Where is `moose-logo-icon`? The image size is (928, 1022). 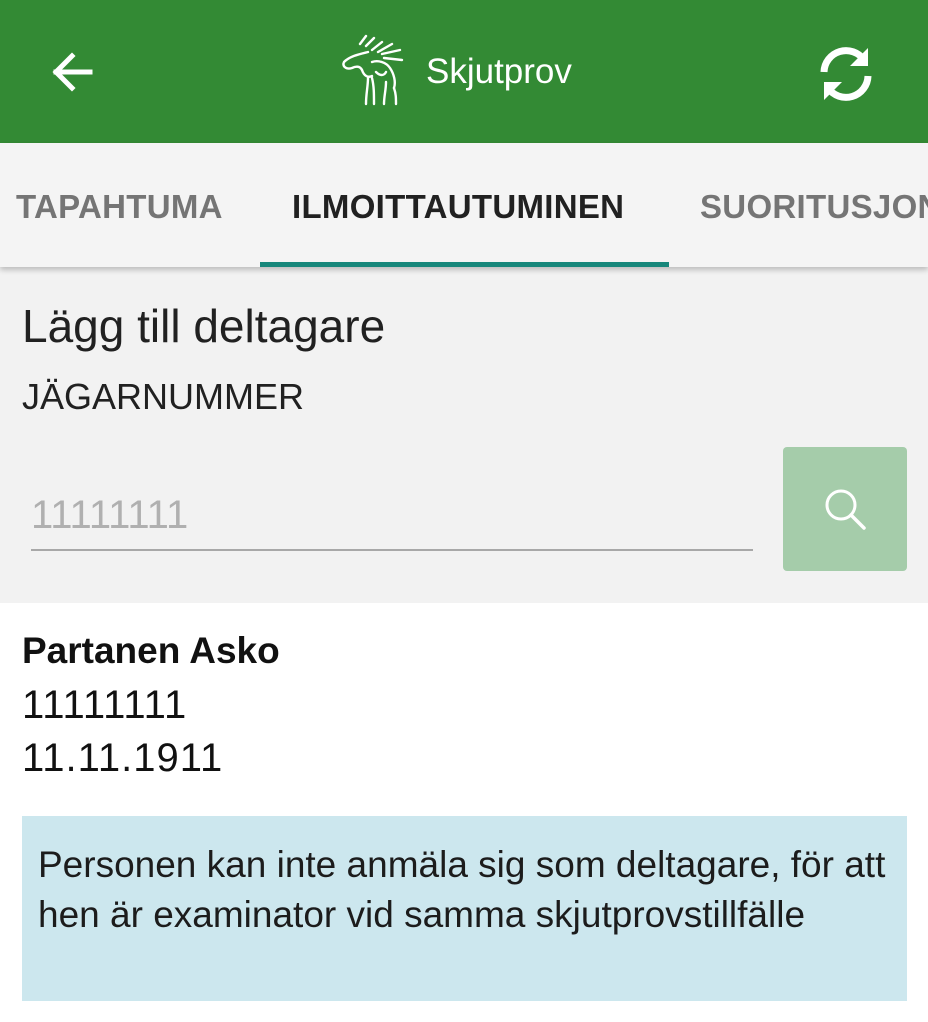
moose-logo-icon is located at coordinates (374, 71).